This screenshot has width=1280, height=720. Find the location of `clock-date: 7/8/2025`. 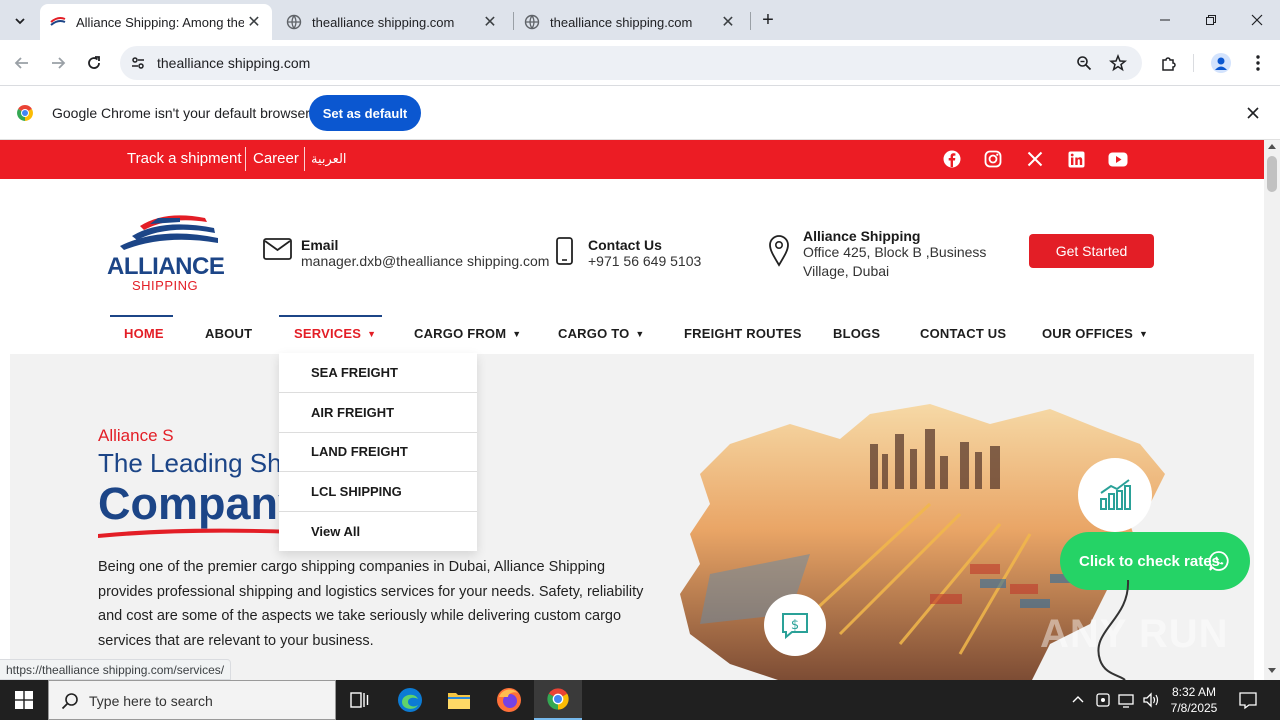

clock-date: 7/8/2025 is located at coordinates (1194, 708).